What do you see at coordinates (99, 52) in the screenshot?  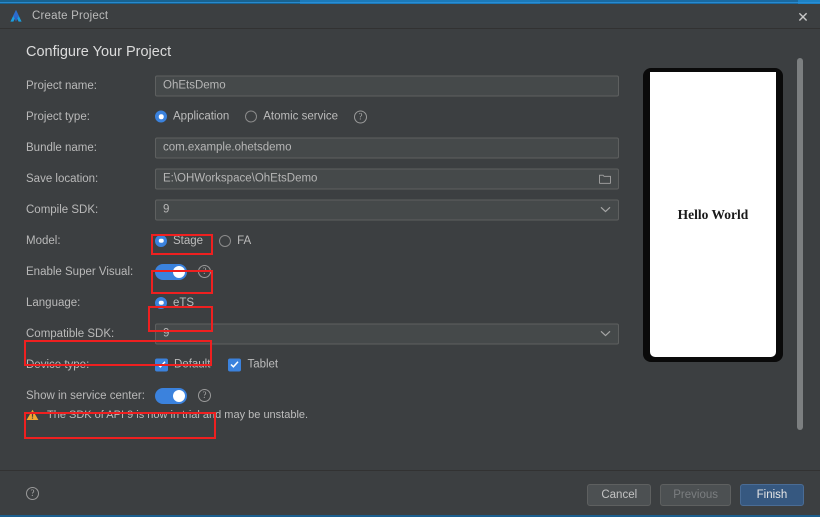 I see `page-title: Configure Your Project` at bounding box center [99, 52].